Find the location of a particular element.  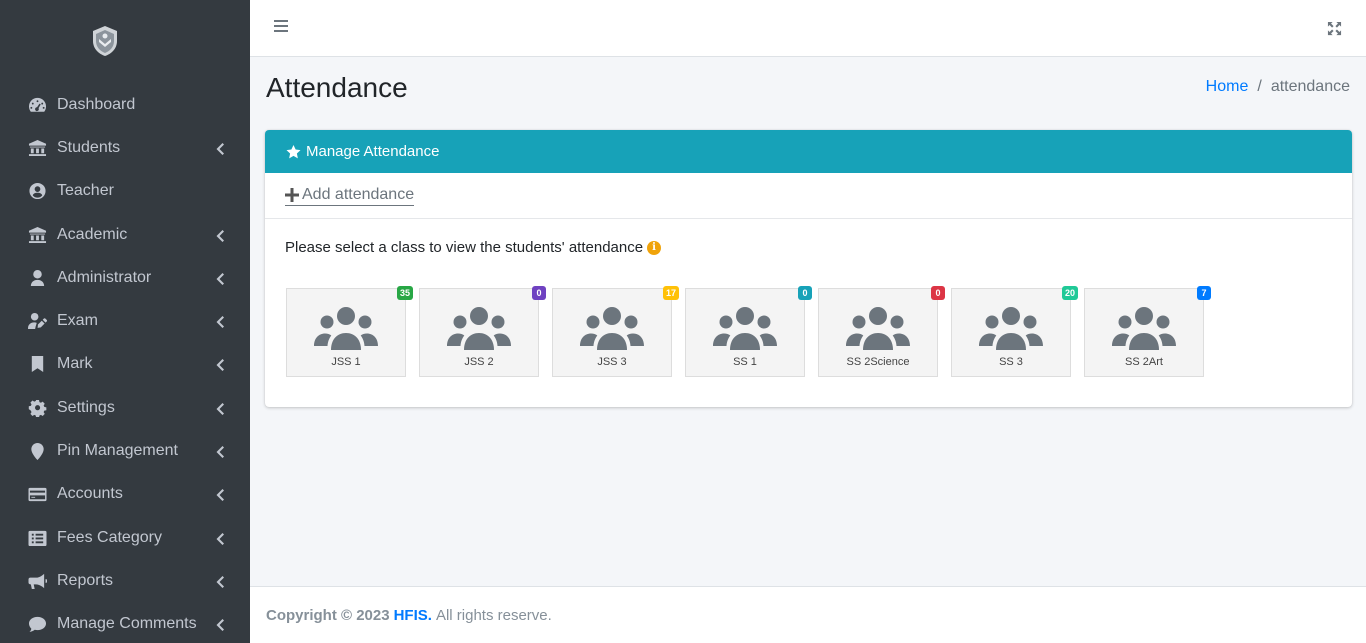

class-card: 17 JSS 3 is located at coordinates (615, 331).